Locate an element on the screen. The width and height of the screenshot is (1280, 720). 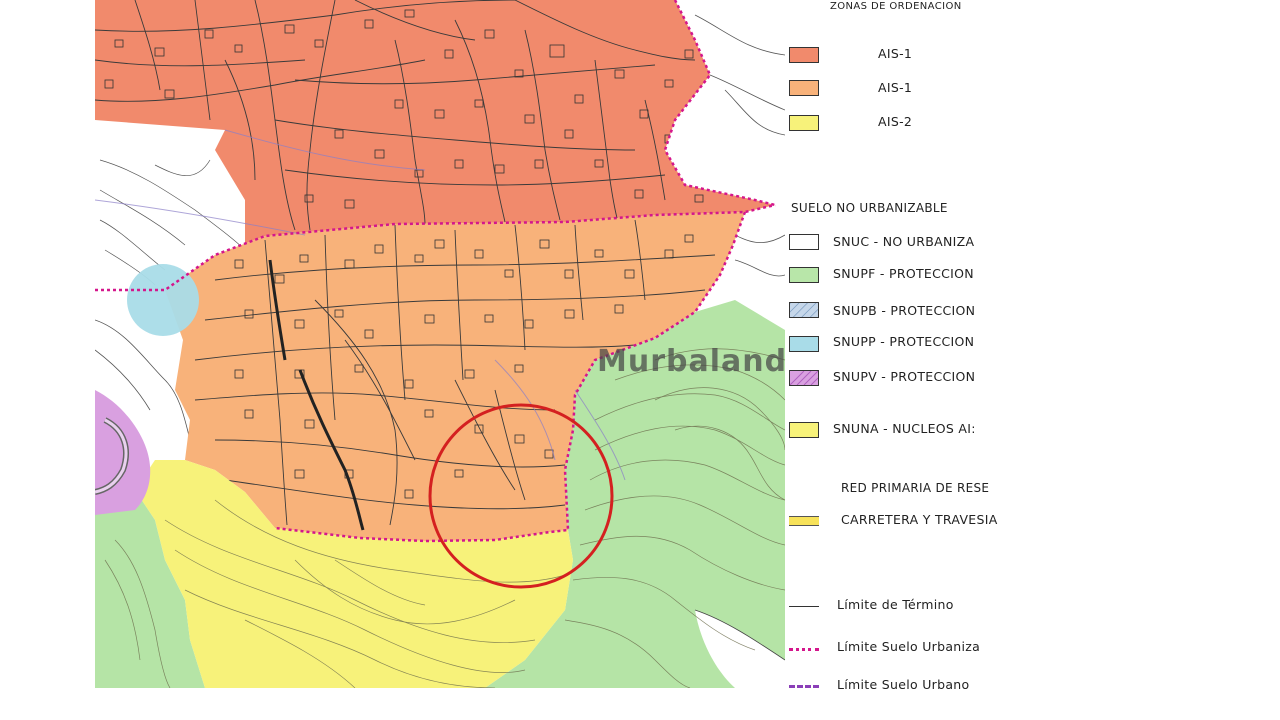
swatch-ais1-dark is located at coordinates (804, 55).